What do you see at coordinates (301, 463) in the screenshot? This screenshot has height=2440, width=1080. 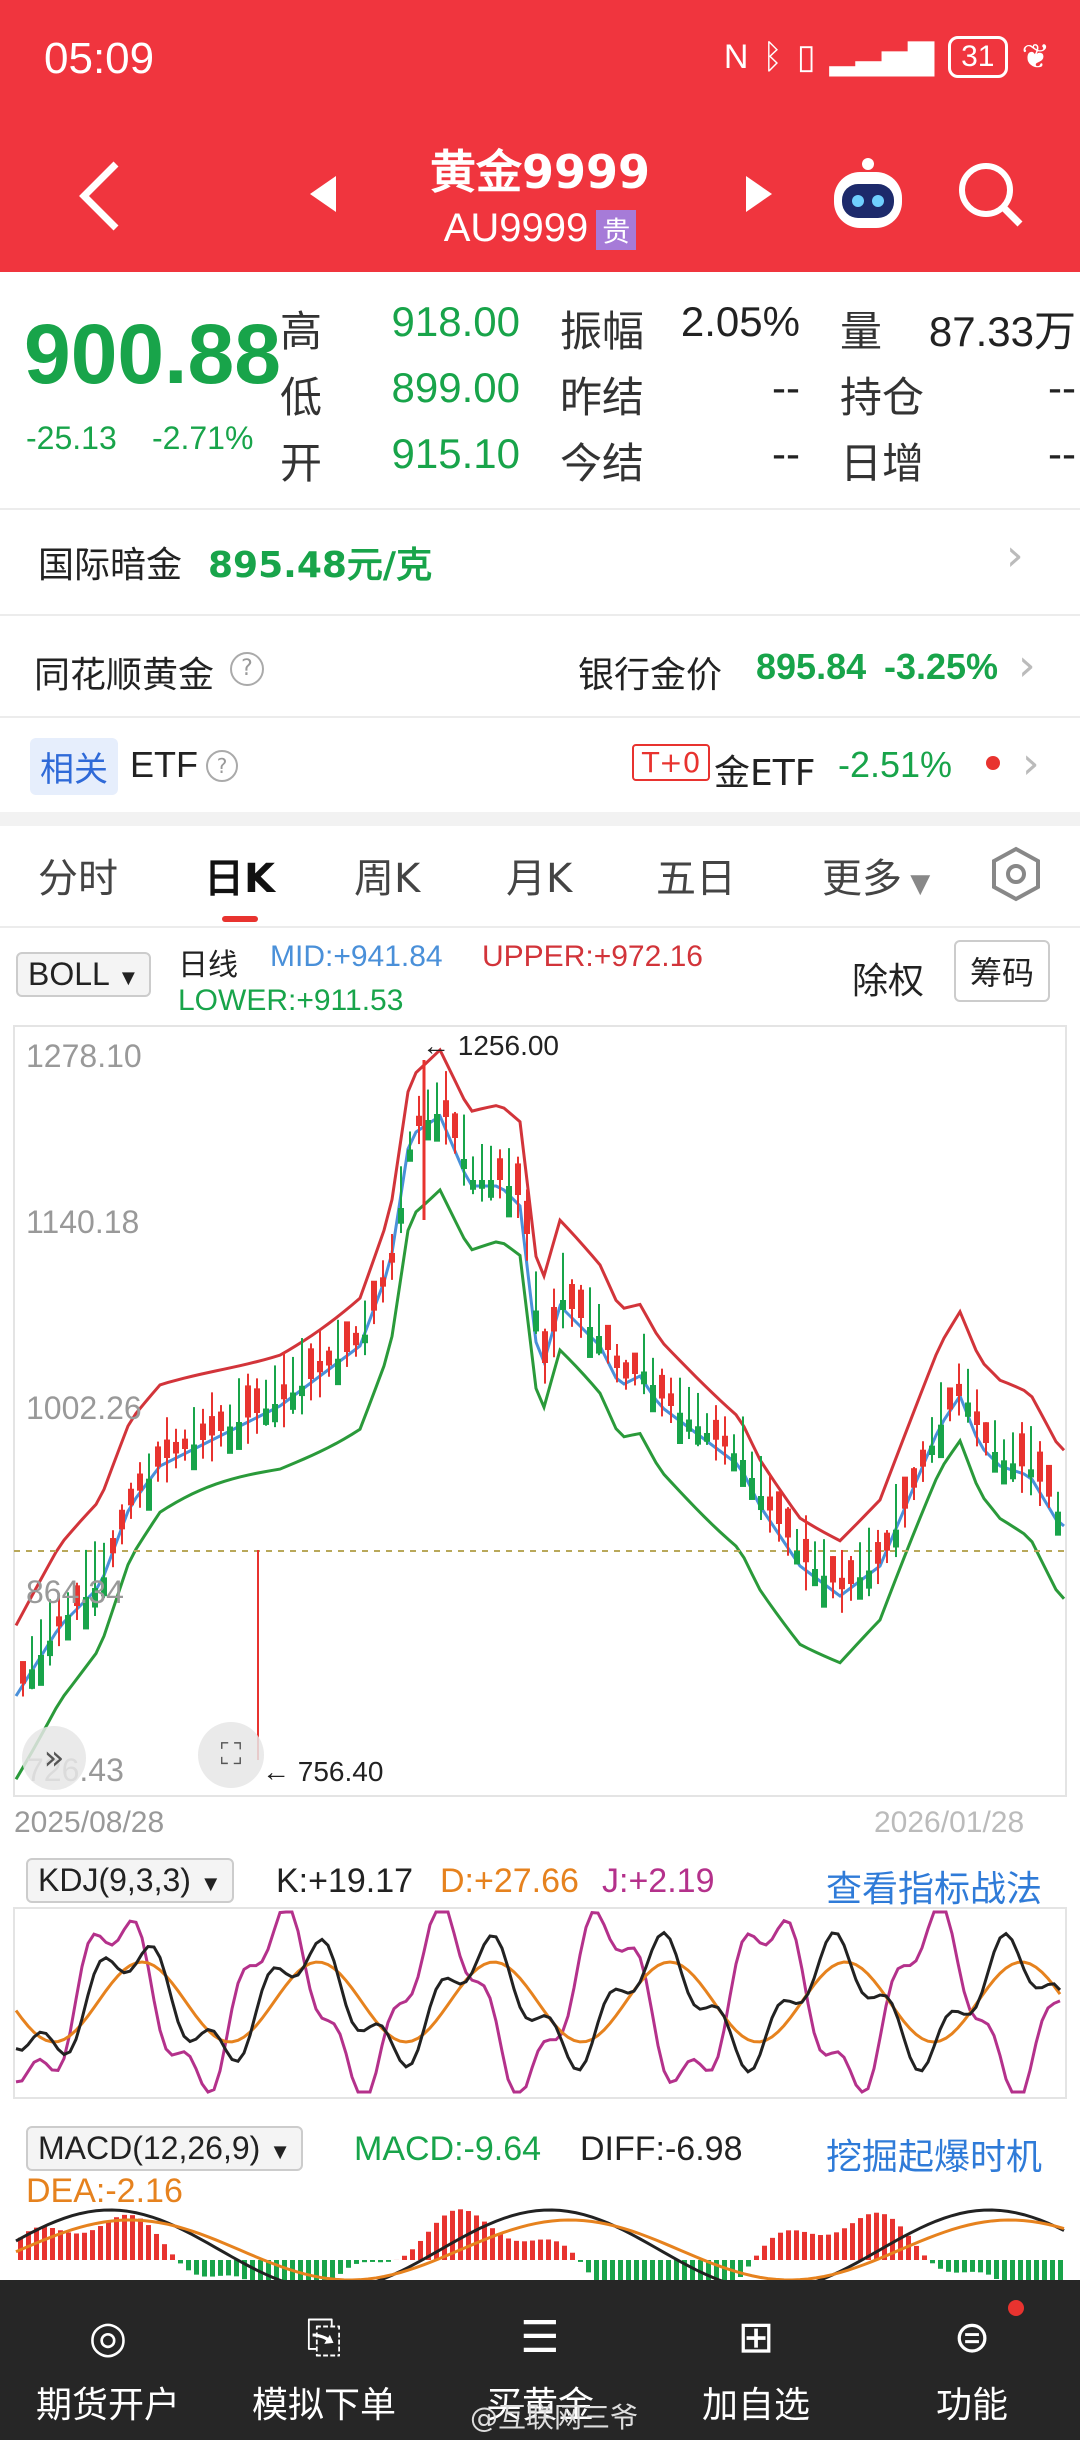 I see `label-open: 开` at bounding box center [301, 463].